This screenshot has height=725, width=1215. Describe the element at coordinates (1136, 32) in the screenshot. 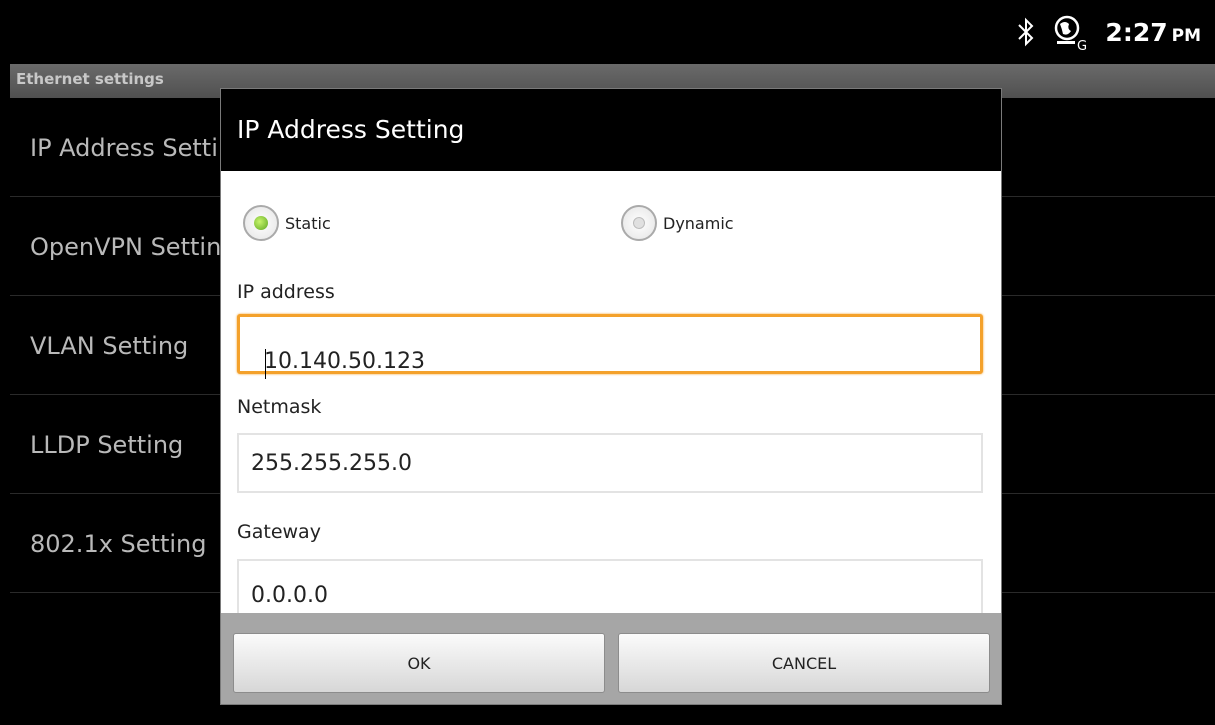

I see `clock-time: 2:27` at that location.